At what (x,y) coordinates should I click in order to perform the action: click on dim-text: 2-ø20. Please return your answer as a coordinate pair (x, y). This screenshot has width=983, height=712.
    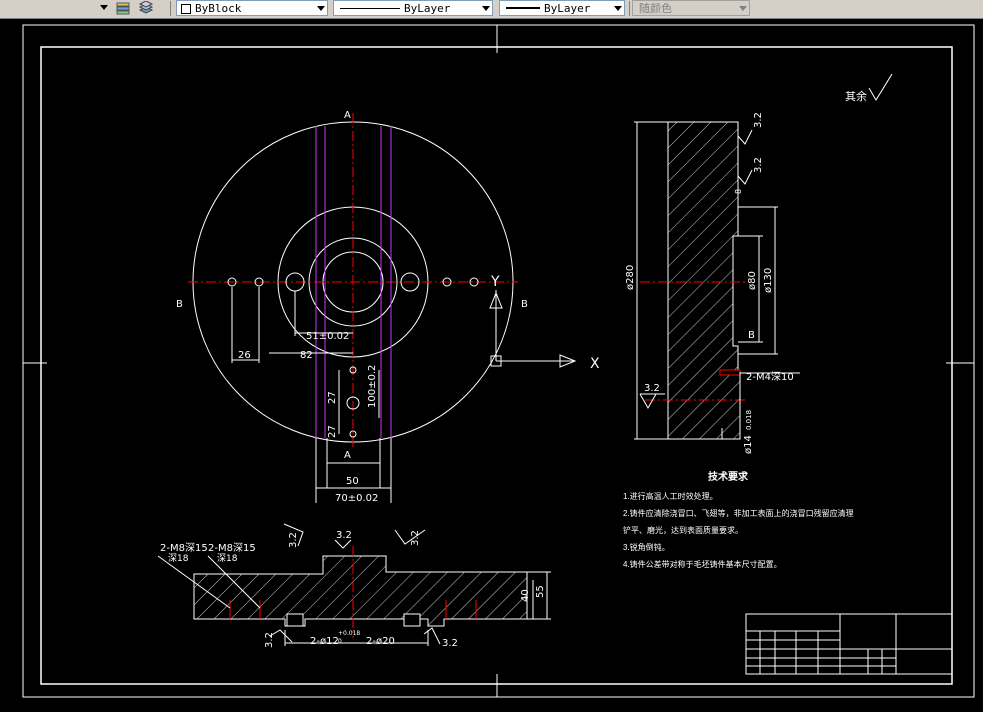
    Looking at the image, I should click on (380, 641).